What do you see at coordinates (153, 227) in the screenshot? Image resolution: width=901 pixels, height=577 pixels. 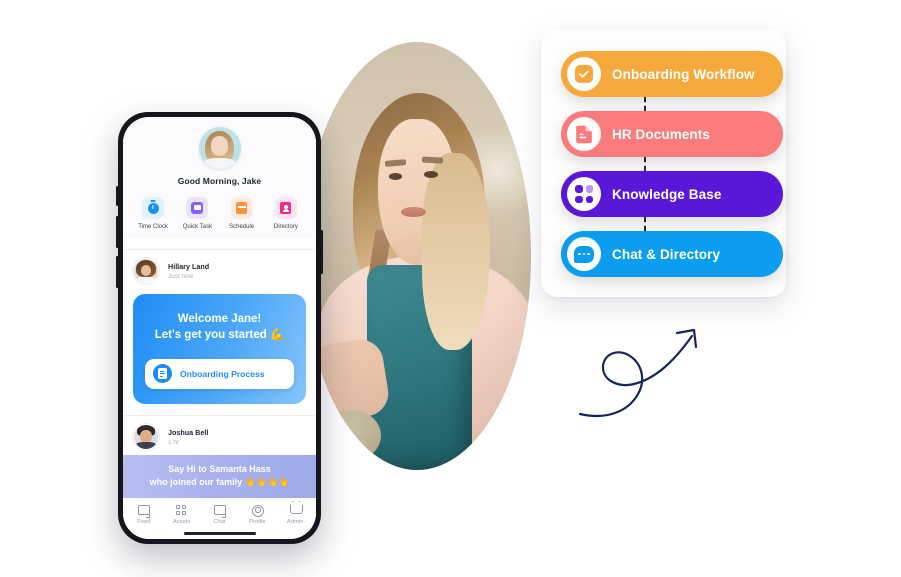 I see `quick-action-label: Time Clock` at bounding box center [153, 227].